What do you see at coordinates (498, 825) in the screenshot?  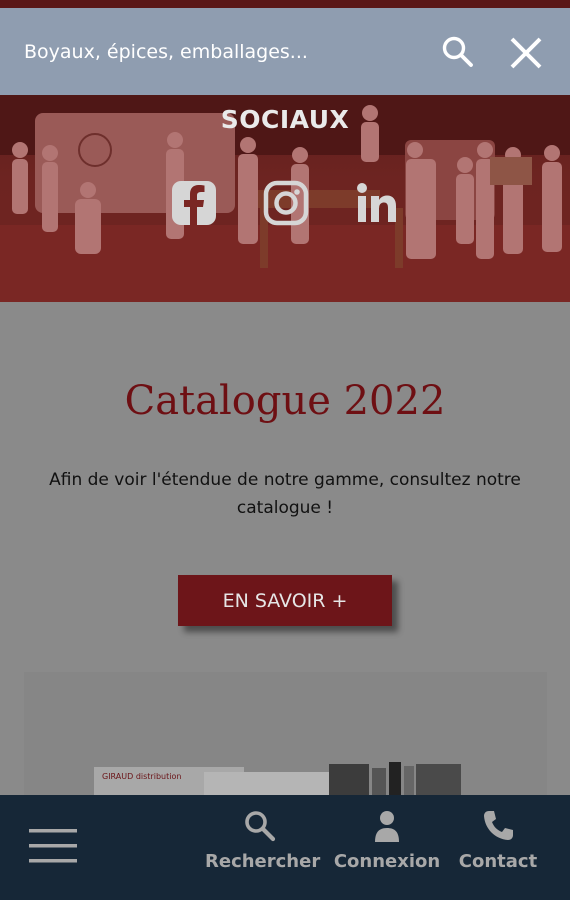 I see `phone-icon` at bounding box center [498, 825].